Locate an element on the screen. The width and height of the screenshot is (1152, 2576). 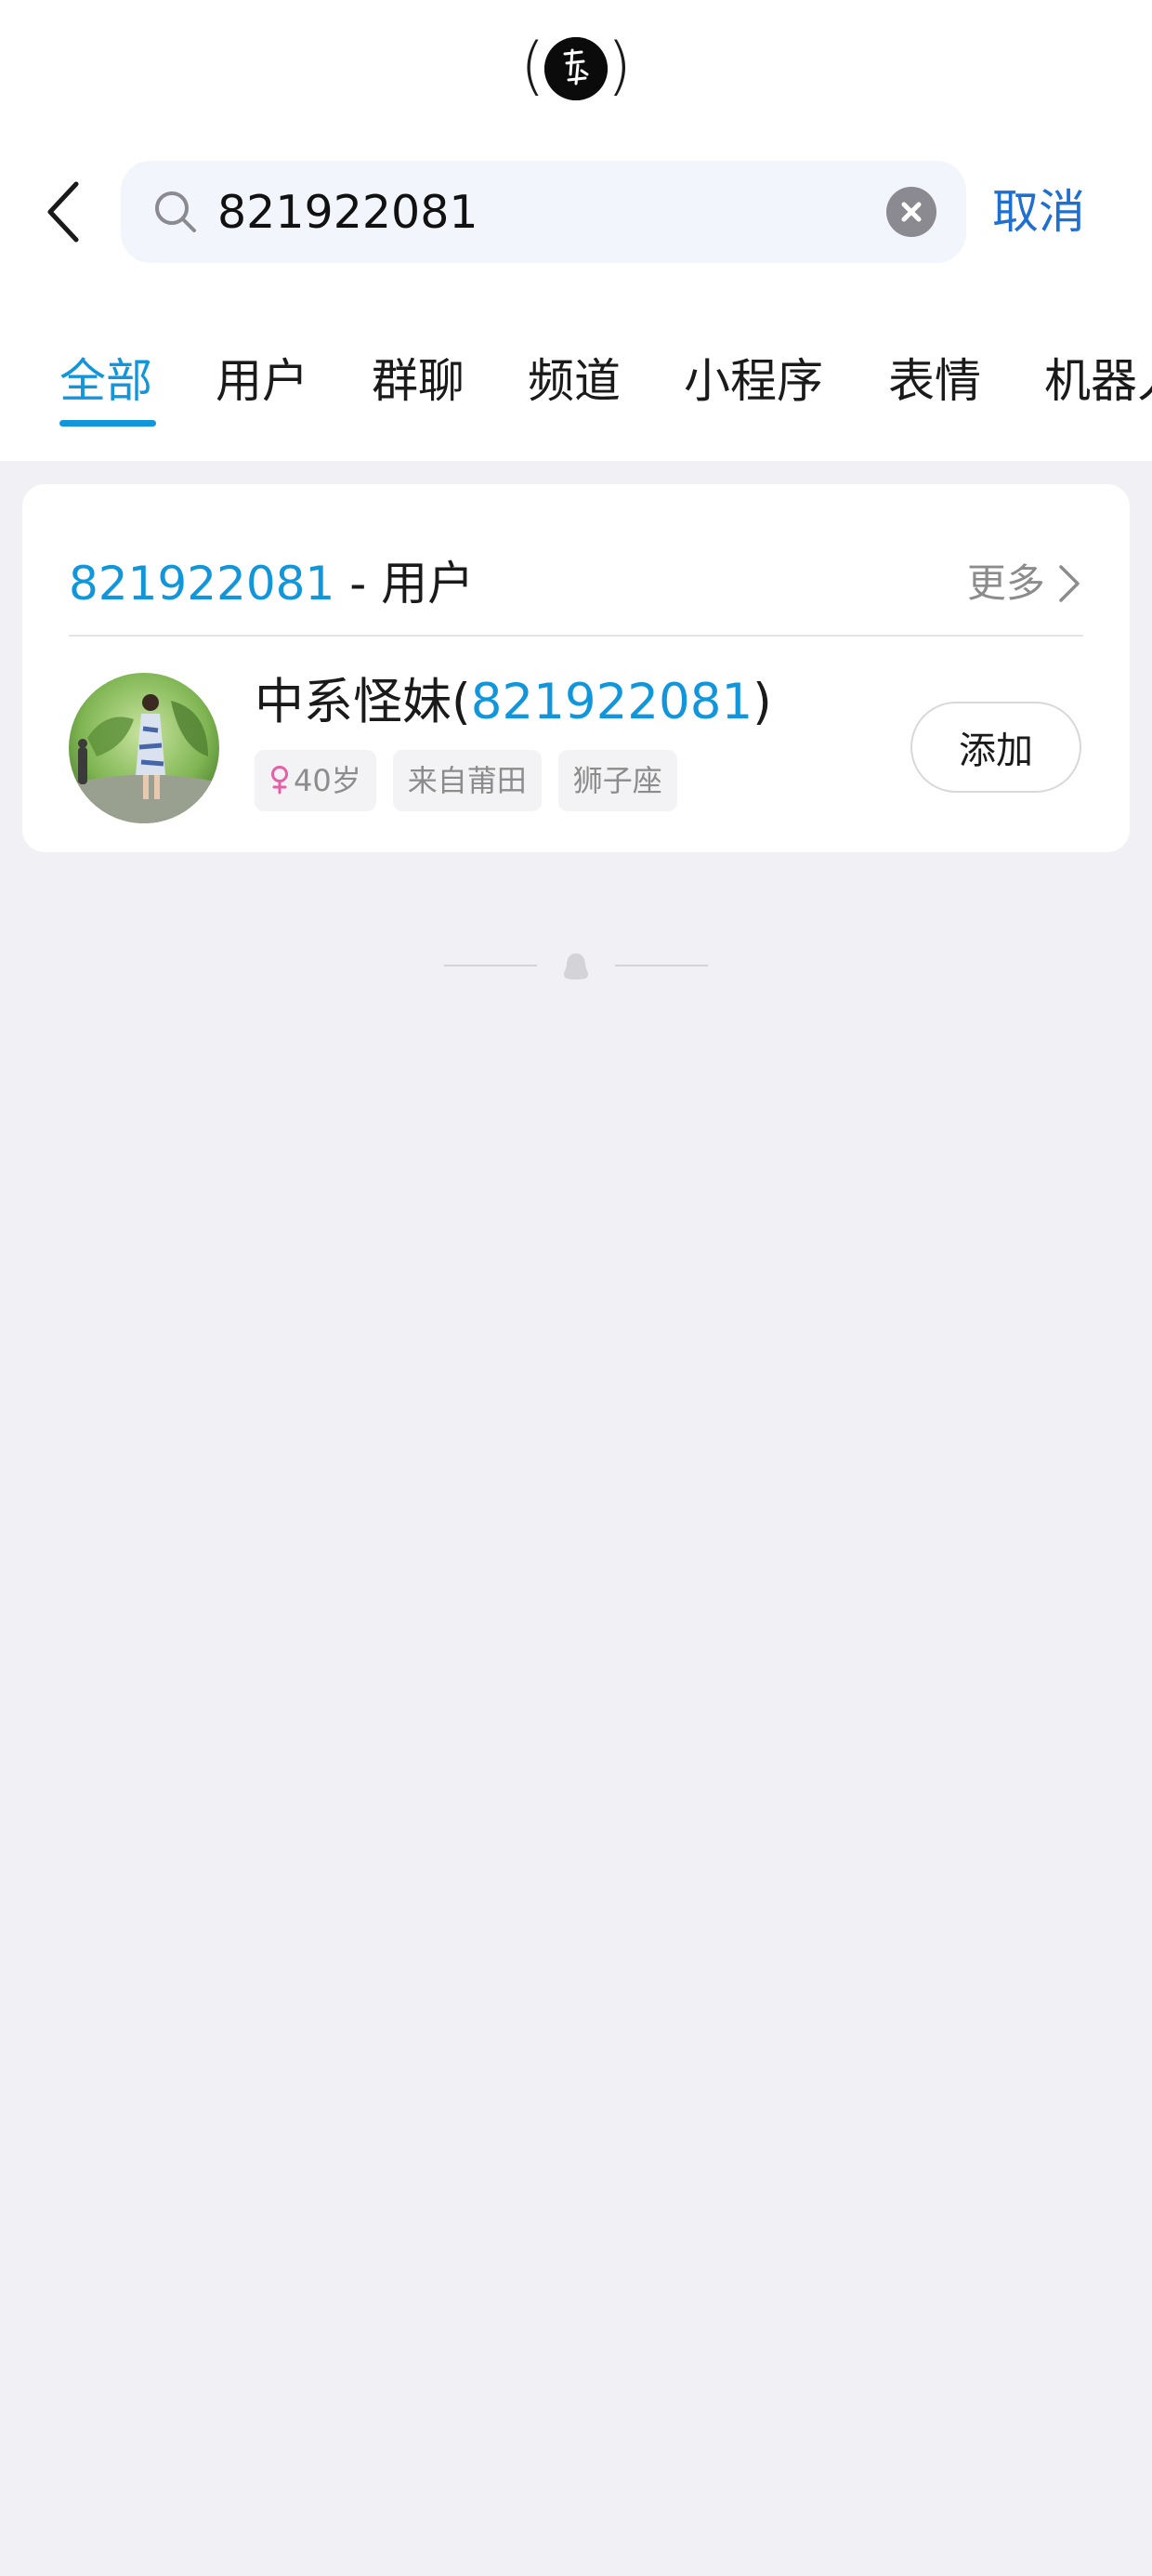
tab-group-chats: 群聊 is located at coordinates (418, 381).